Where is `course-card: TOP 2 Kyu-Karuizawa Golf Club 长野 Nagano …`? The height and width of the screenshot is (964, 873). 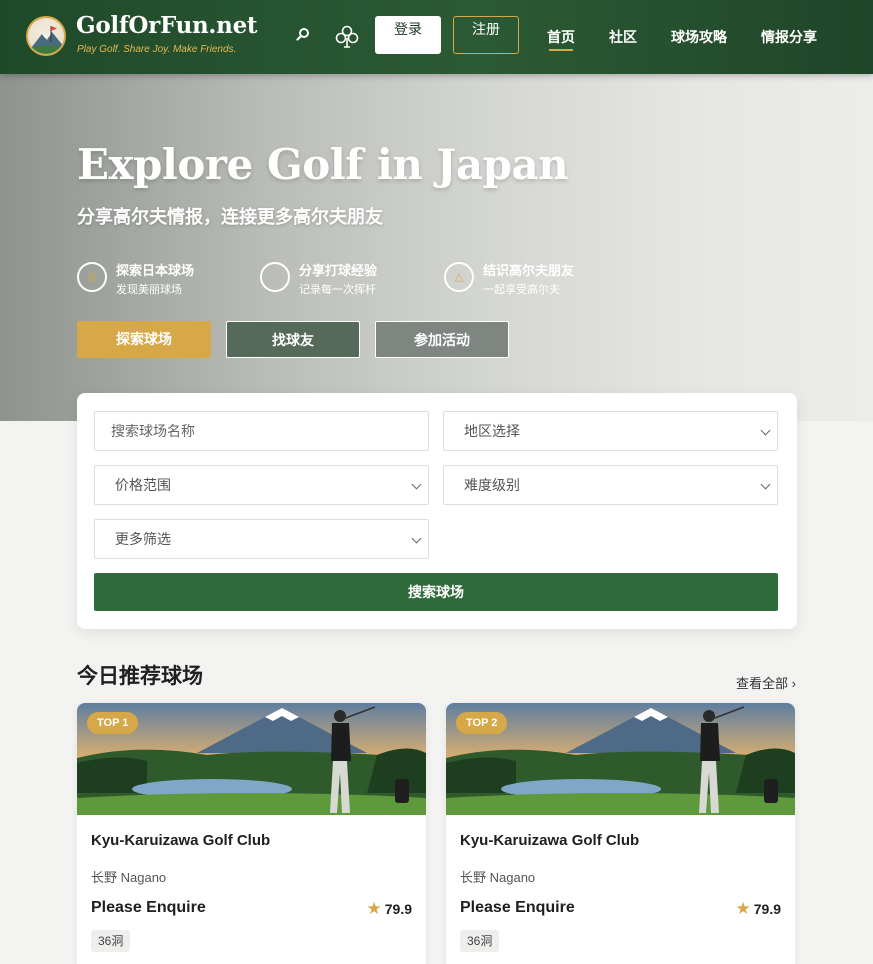
course-card: TOP 2 Kyu-Karuizawa Golf Club 长野 Nagano … is located at coordinates (620, 833).